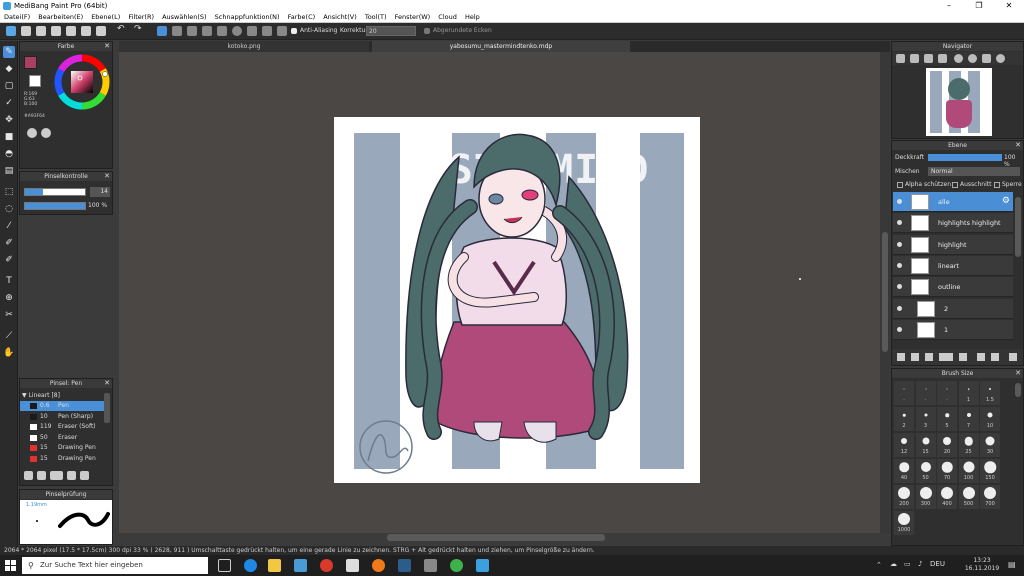 Image resolution: width=1024 pixels, height=576 pixels. Describe the element at coordinates (972, 58) in the screenshot. I see `rotate-right-icon` at that location.